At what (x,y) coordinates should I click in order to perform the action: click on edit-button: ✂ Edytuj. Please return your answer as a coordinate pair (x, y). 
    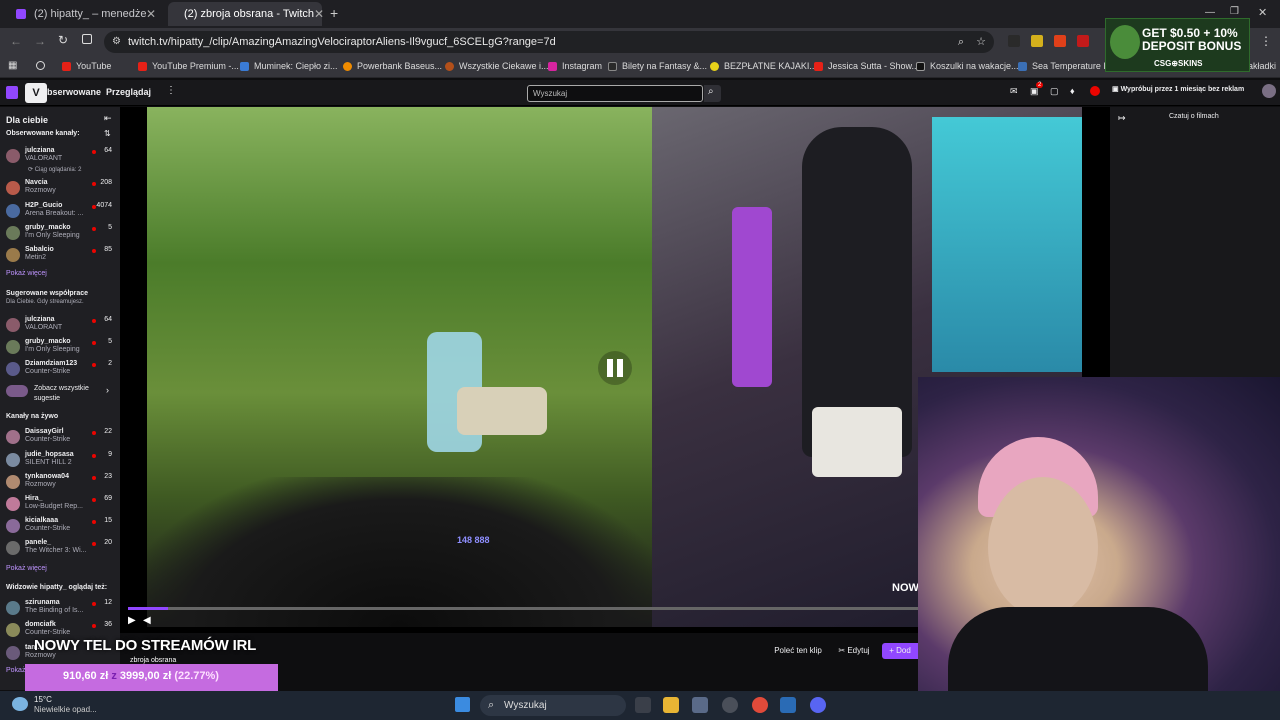
    Looking at the image, I should click on (854, 651).